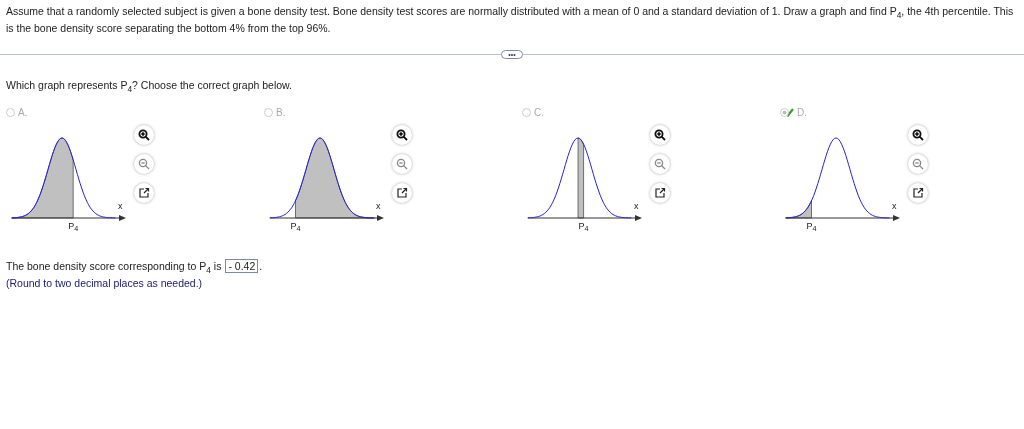 The height and width of the screenshot is (429, 1024). I want to click on question-text: Which graph represents P$_{4}$? Choose the correct graph below., so click(149, 85).